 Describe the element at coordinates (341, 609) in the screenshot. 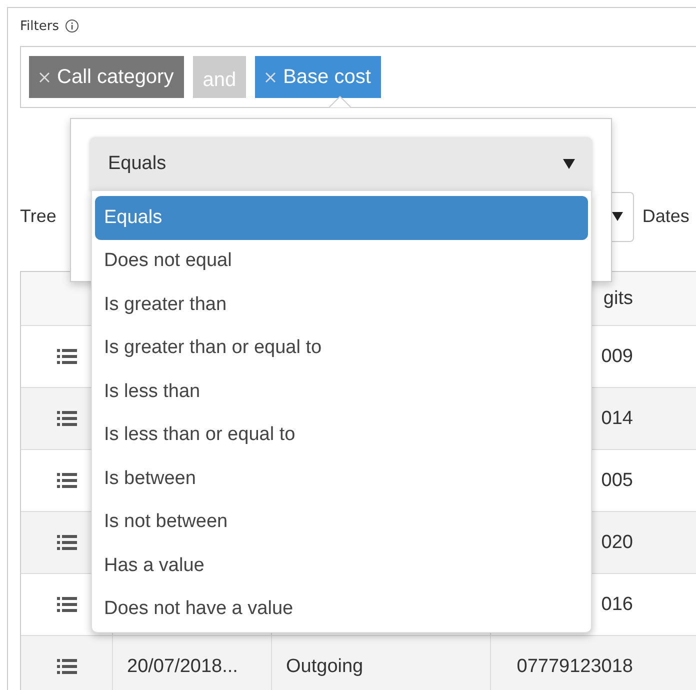

I see `dropdown-option: Does not have a value` at that location.